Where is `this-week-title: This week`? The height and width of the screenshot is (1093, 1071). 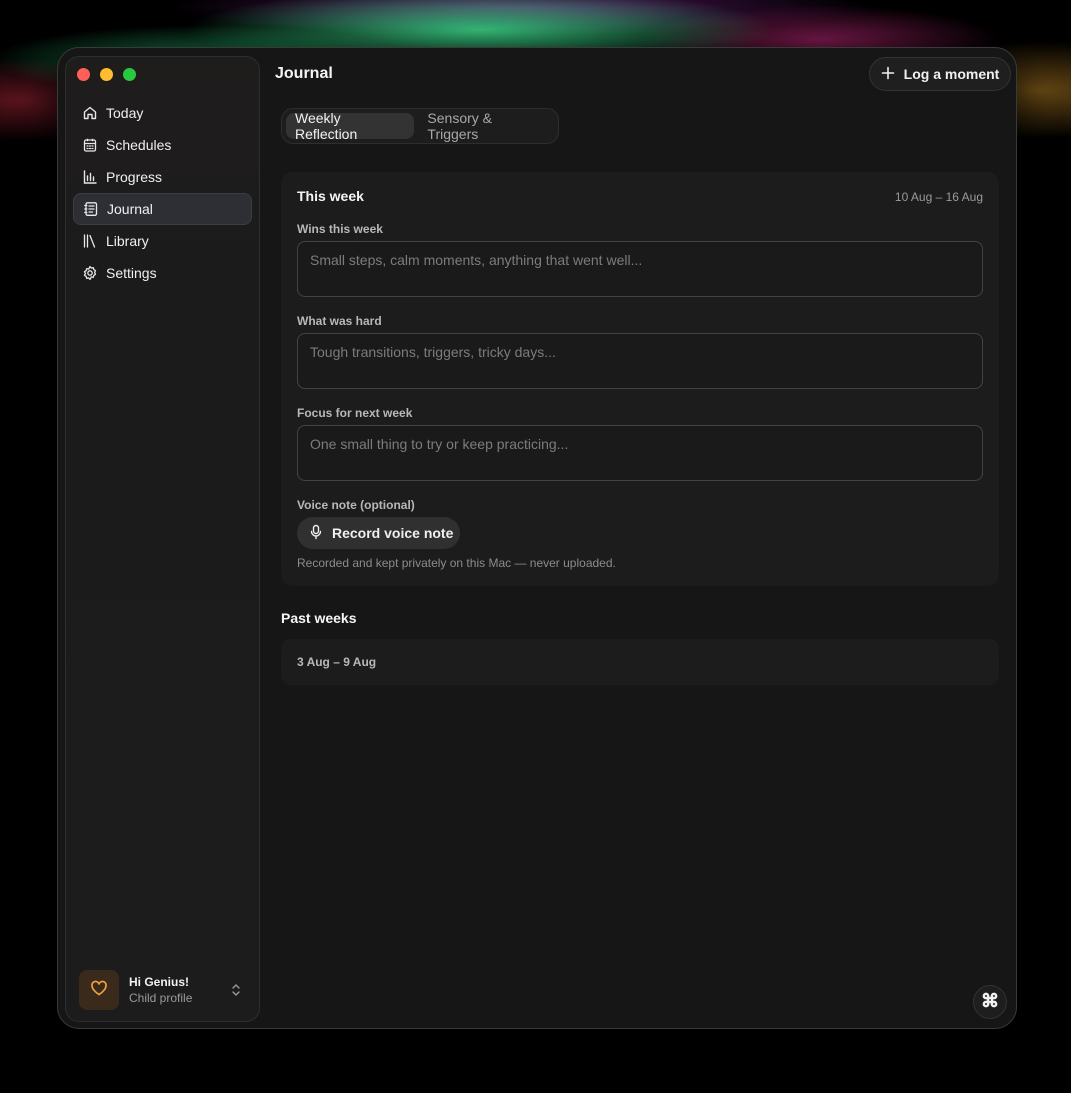 this-week-title: This week is located at coordinates (330, 196).